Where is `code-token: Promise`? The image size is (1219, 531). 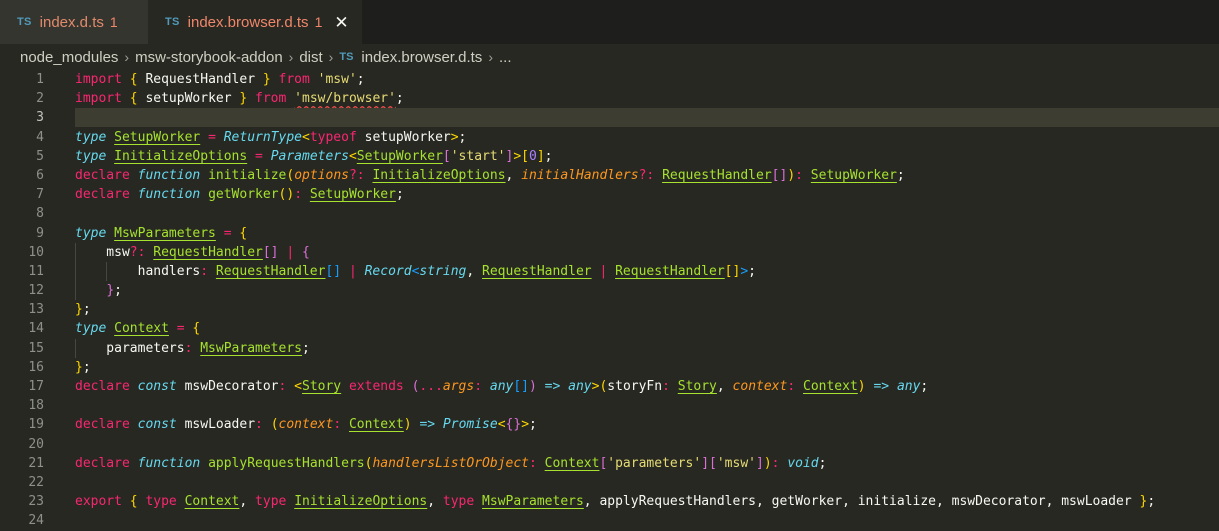 code-token: Promise is located at coordinates (470, 425).